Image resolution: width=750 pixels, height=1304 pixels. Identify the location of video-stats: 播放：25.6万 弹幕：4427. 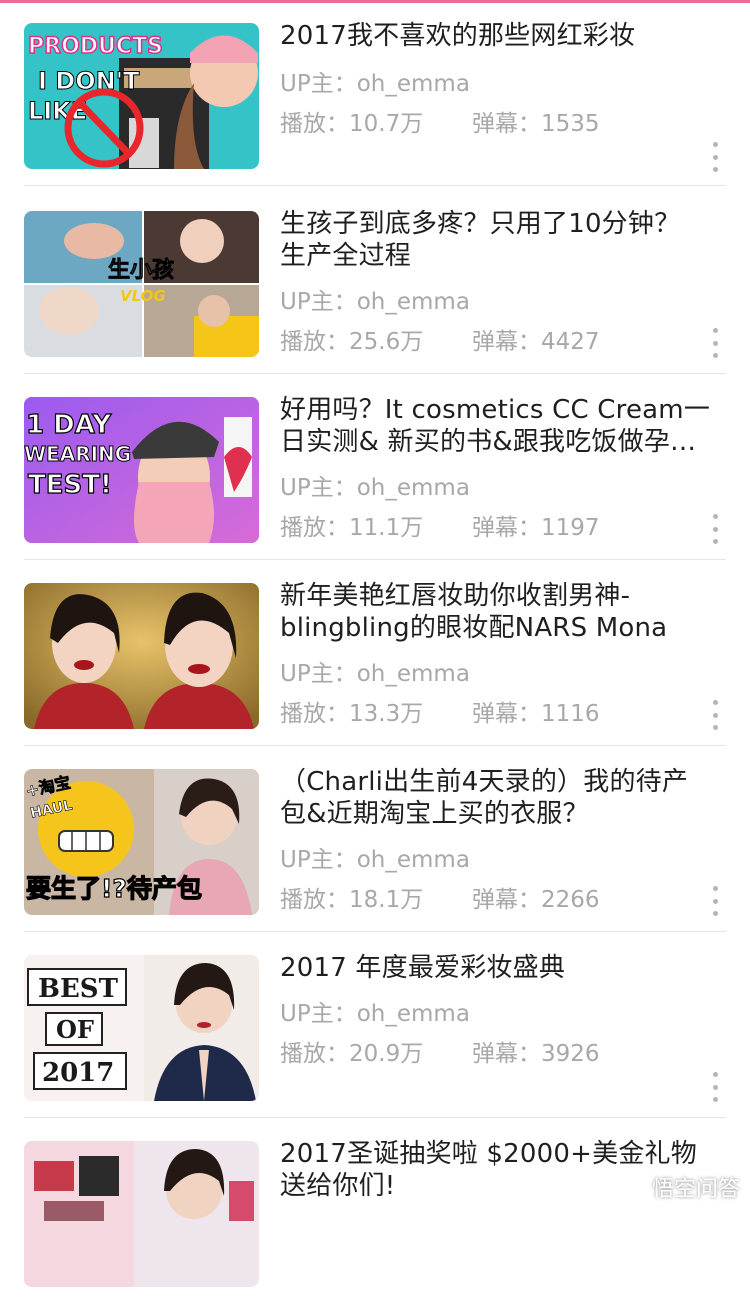
(440, 342).